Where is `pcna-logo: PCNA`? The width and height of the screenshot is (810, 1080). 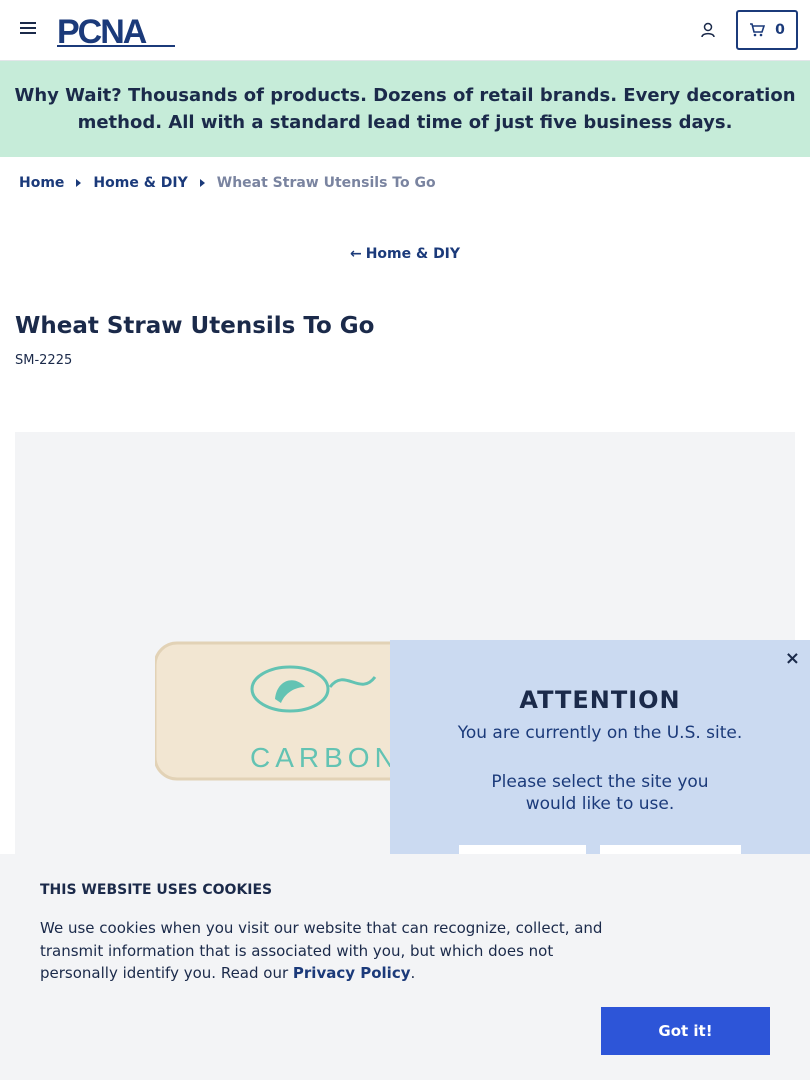
pcna-logo: PCNA is located at coordinates (117, 30).